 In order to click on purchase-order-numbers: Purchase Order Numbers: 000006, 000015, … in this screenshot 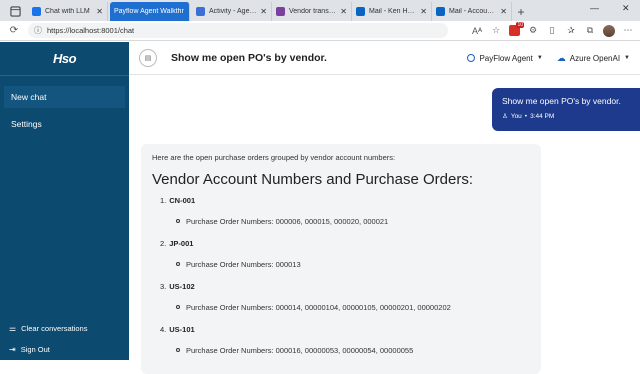, I will do `click(287, 221)`.